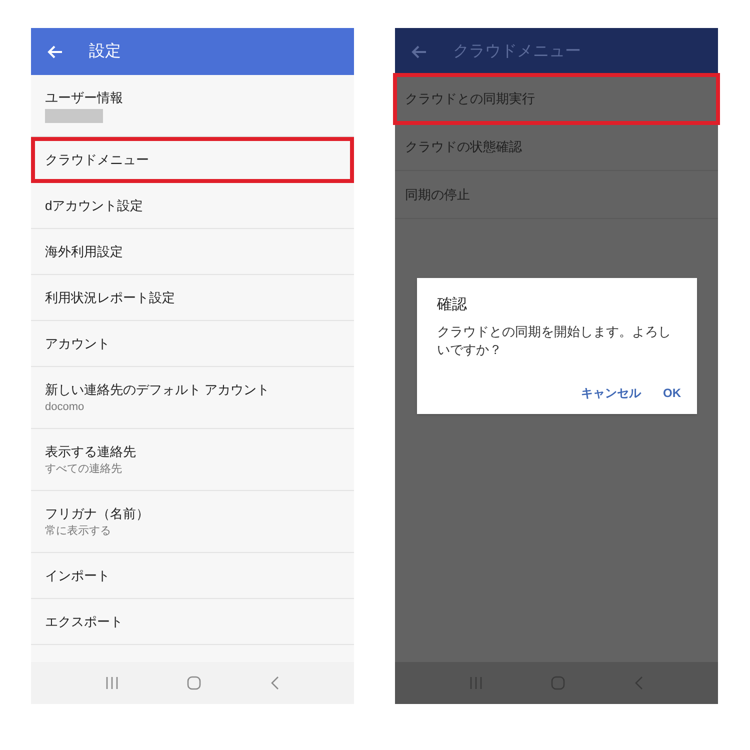 Image resolution: width=750 pixels, height=750 pixels. Describe the element at coordinates (192, 398) in the screenshot. I see `settings-item: 新しい連絡先のデフォルト アカウント docomo` at that location.